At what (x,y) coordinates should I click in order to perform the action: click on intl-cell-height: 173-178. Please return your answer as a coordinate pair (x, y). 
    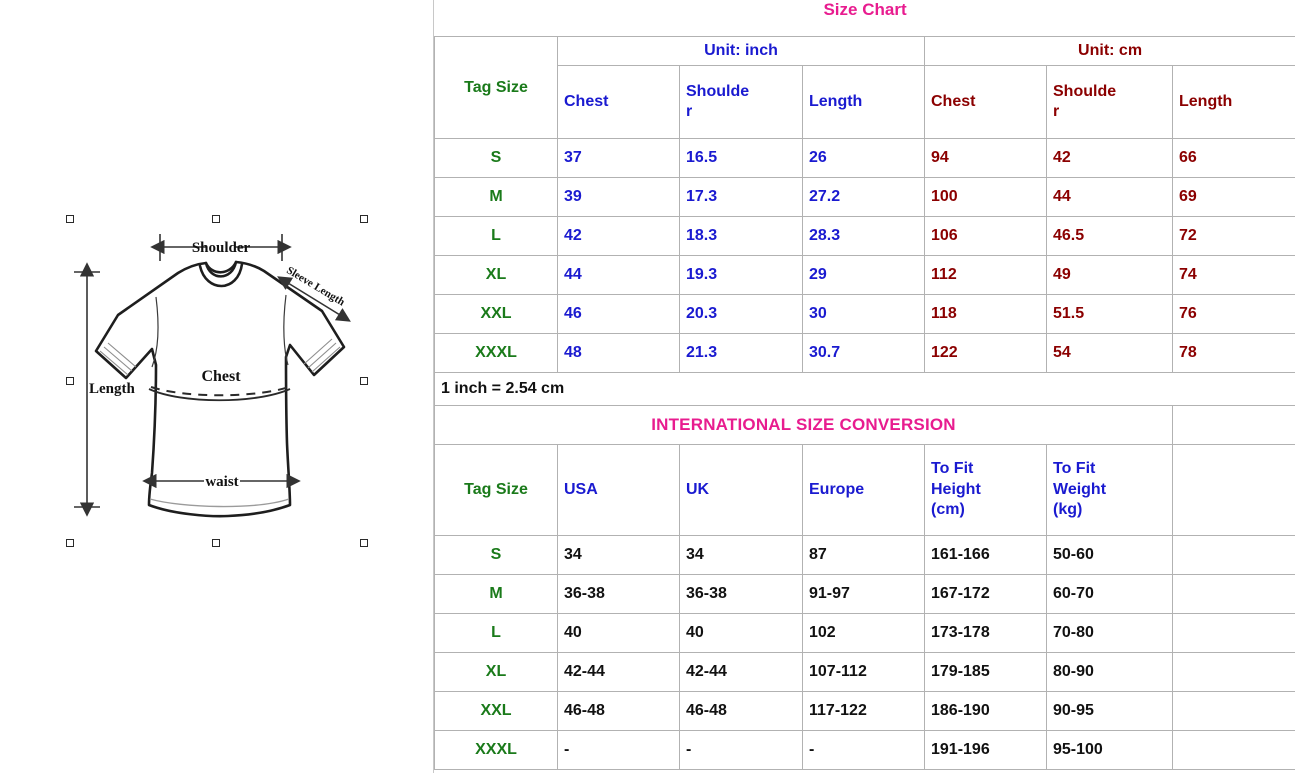
    Looking at the image, I should click on (985, 633).